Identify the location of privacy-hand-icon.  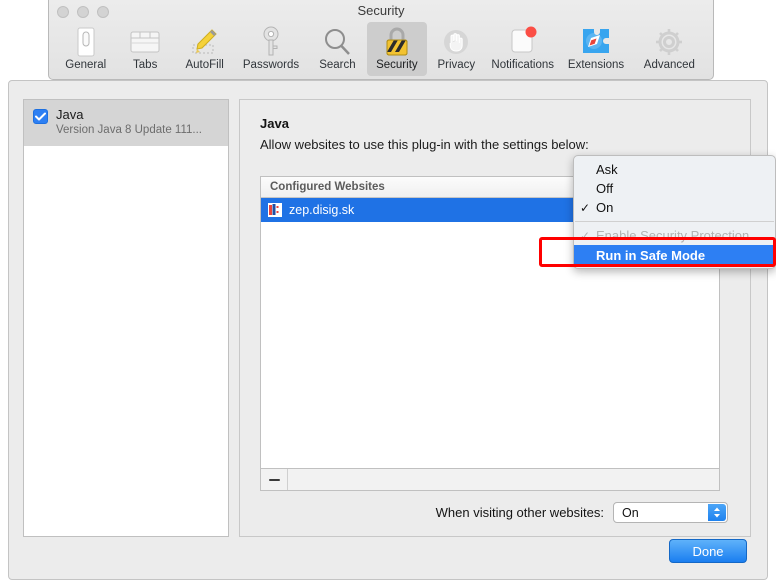
(456, 42).